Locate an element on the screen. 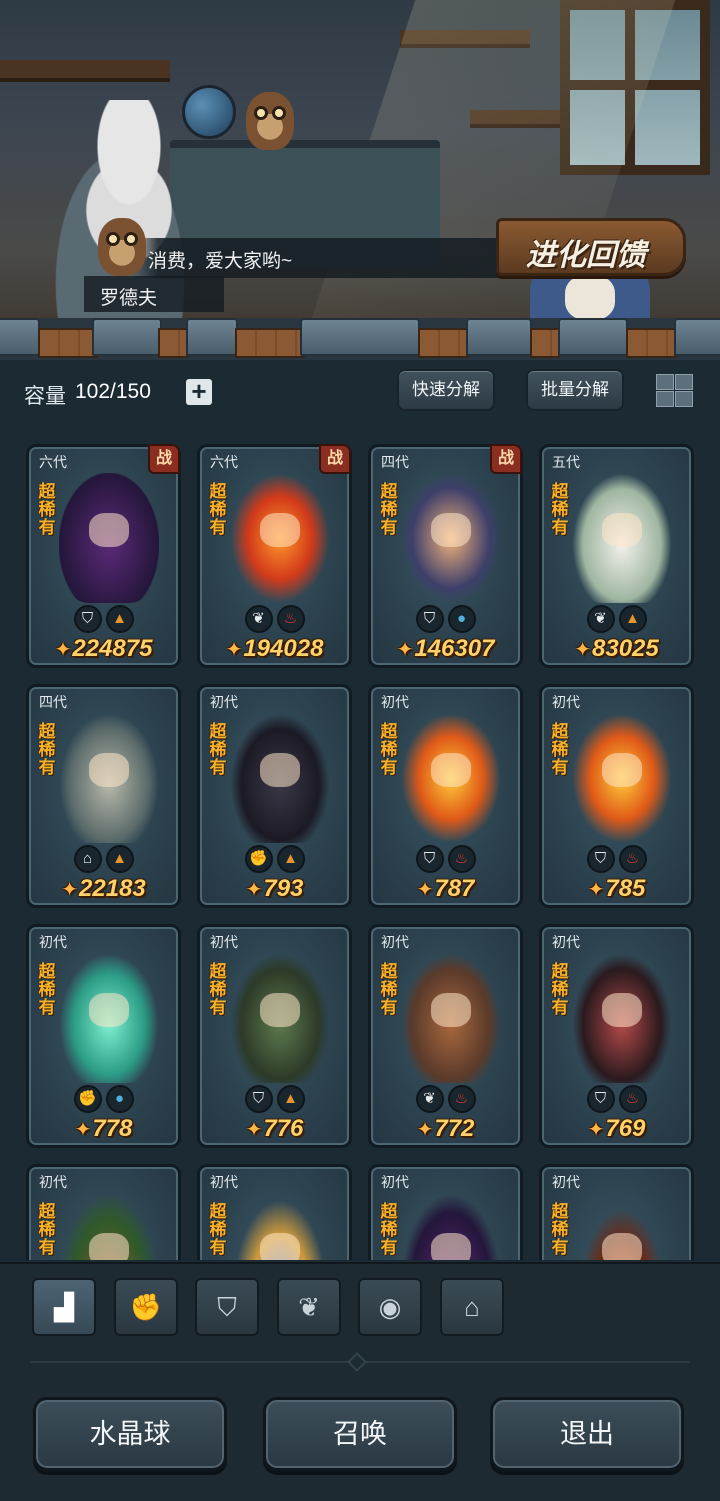  power-value: ✦146307 is located at coordinates (445, 649).